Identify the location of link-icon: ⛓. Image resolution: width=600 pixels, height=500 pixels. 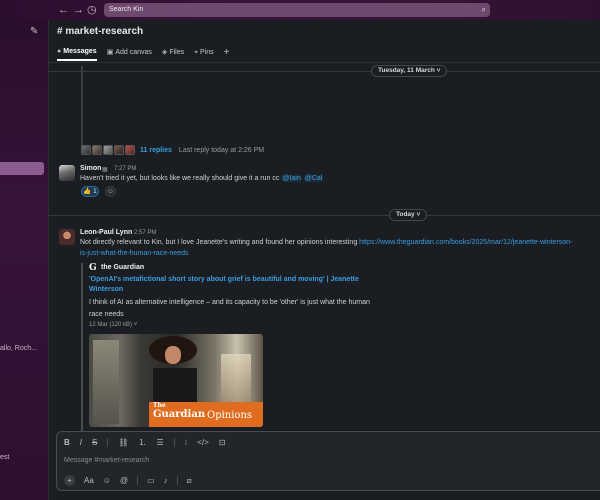
(123, 442).